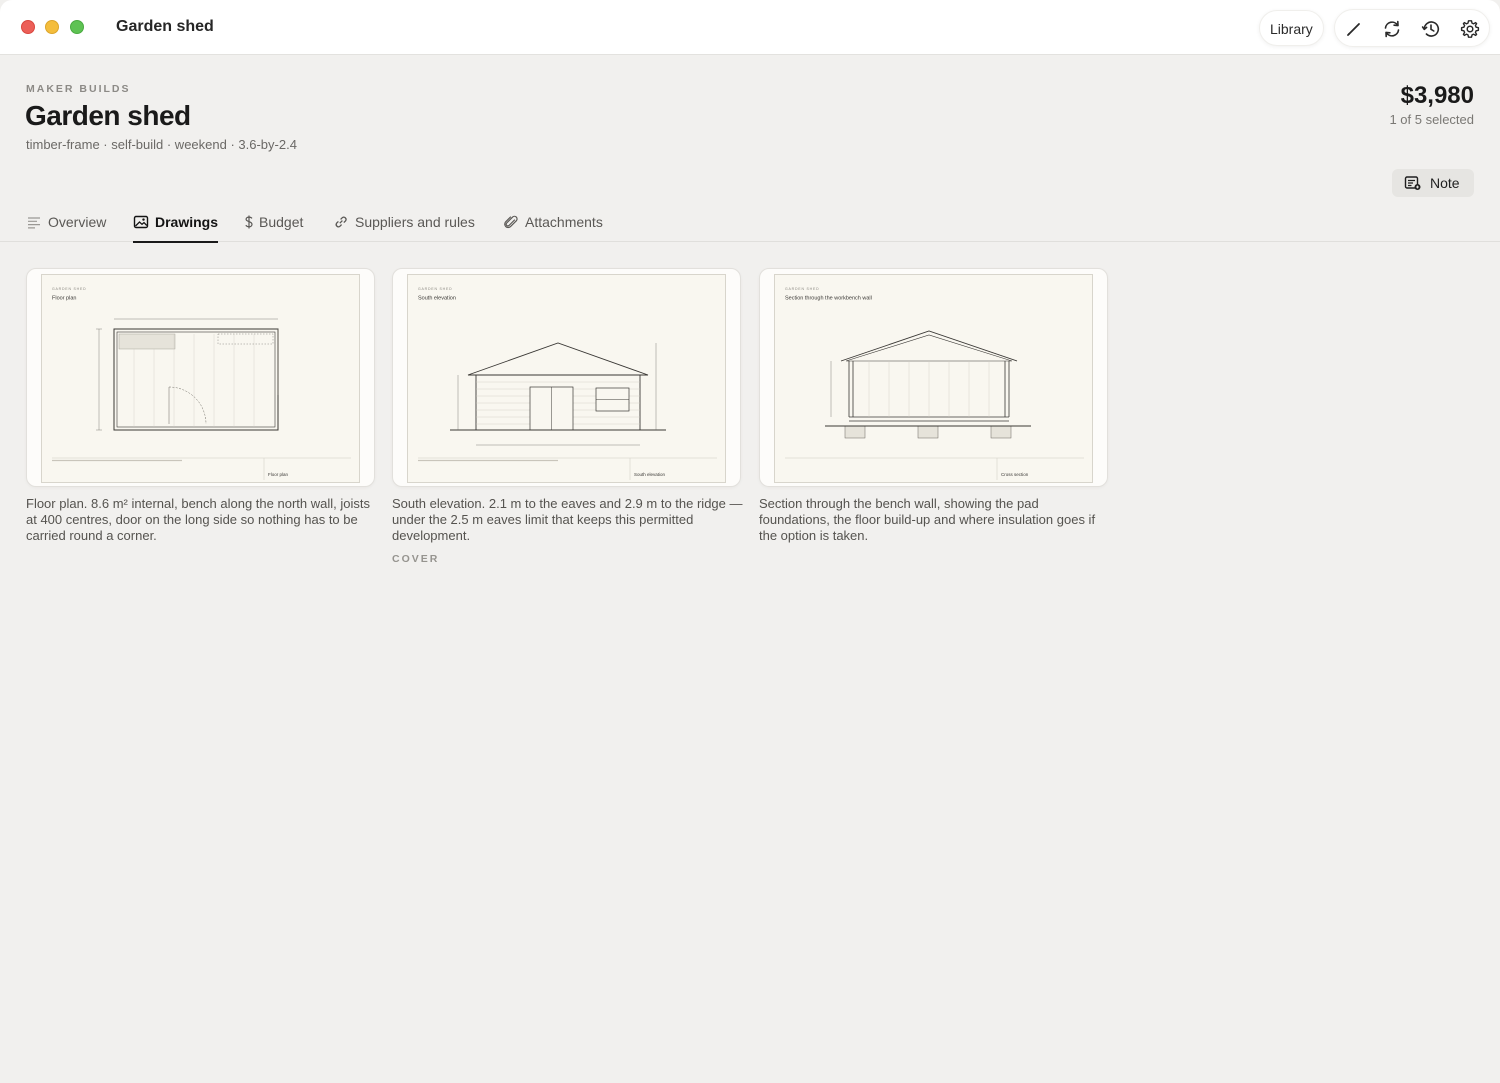 This screenshot has width=1500, height=1083. I want to click on sheet-title: Floor plan, so click(64, 299).